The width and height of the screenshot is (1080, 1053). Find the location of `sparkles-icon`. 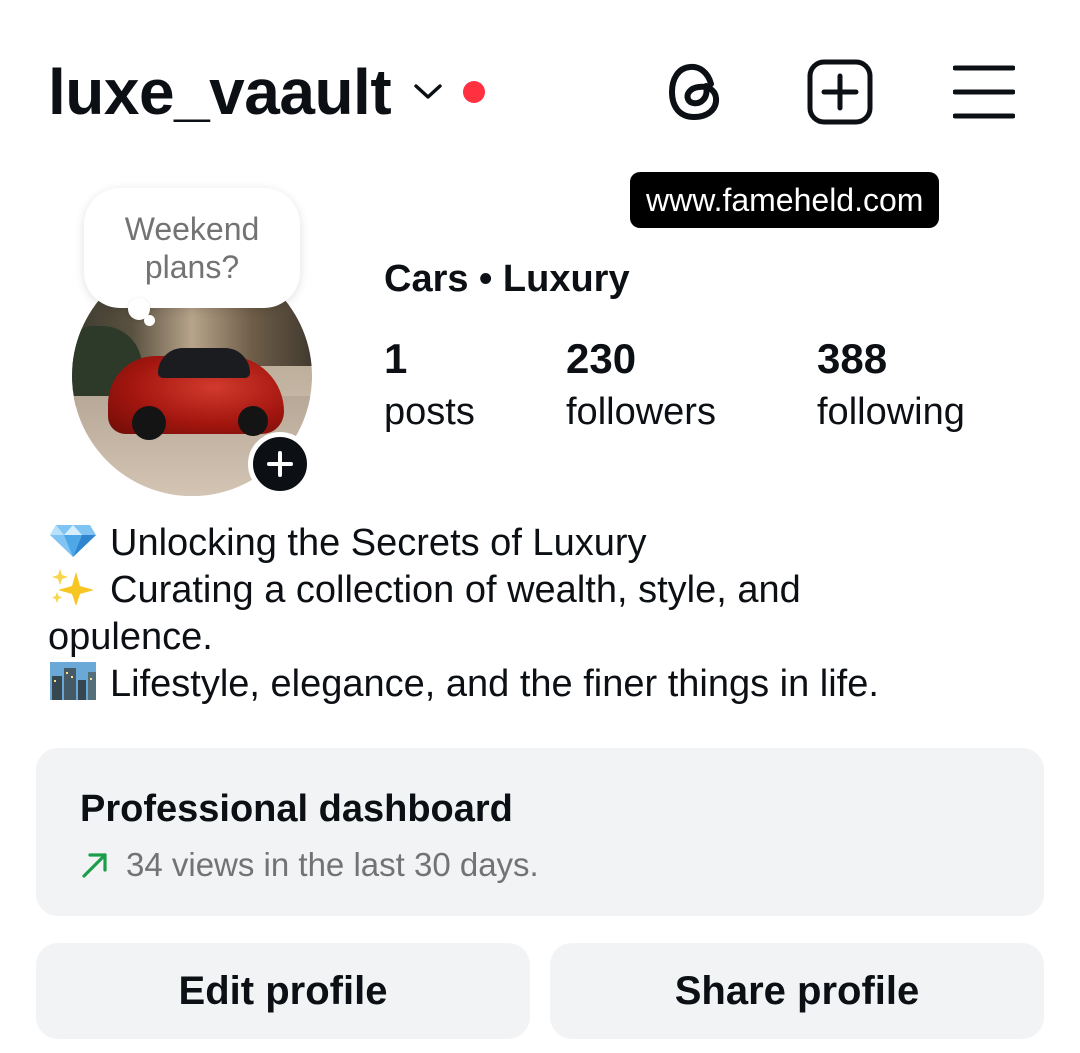

sparkles-icon is located at coordinates (73, 587).